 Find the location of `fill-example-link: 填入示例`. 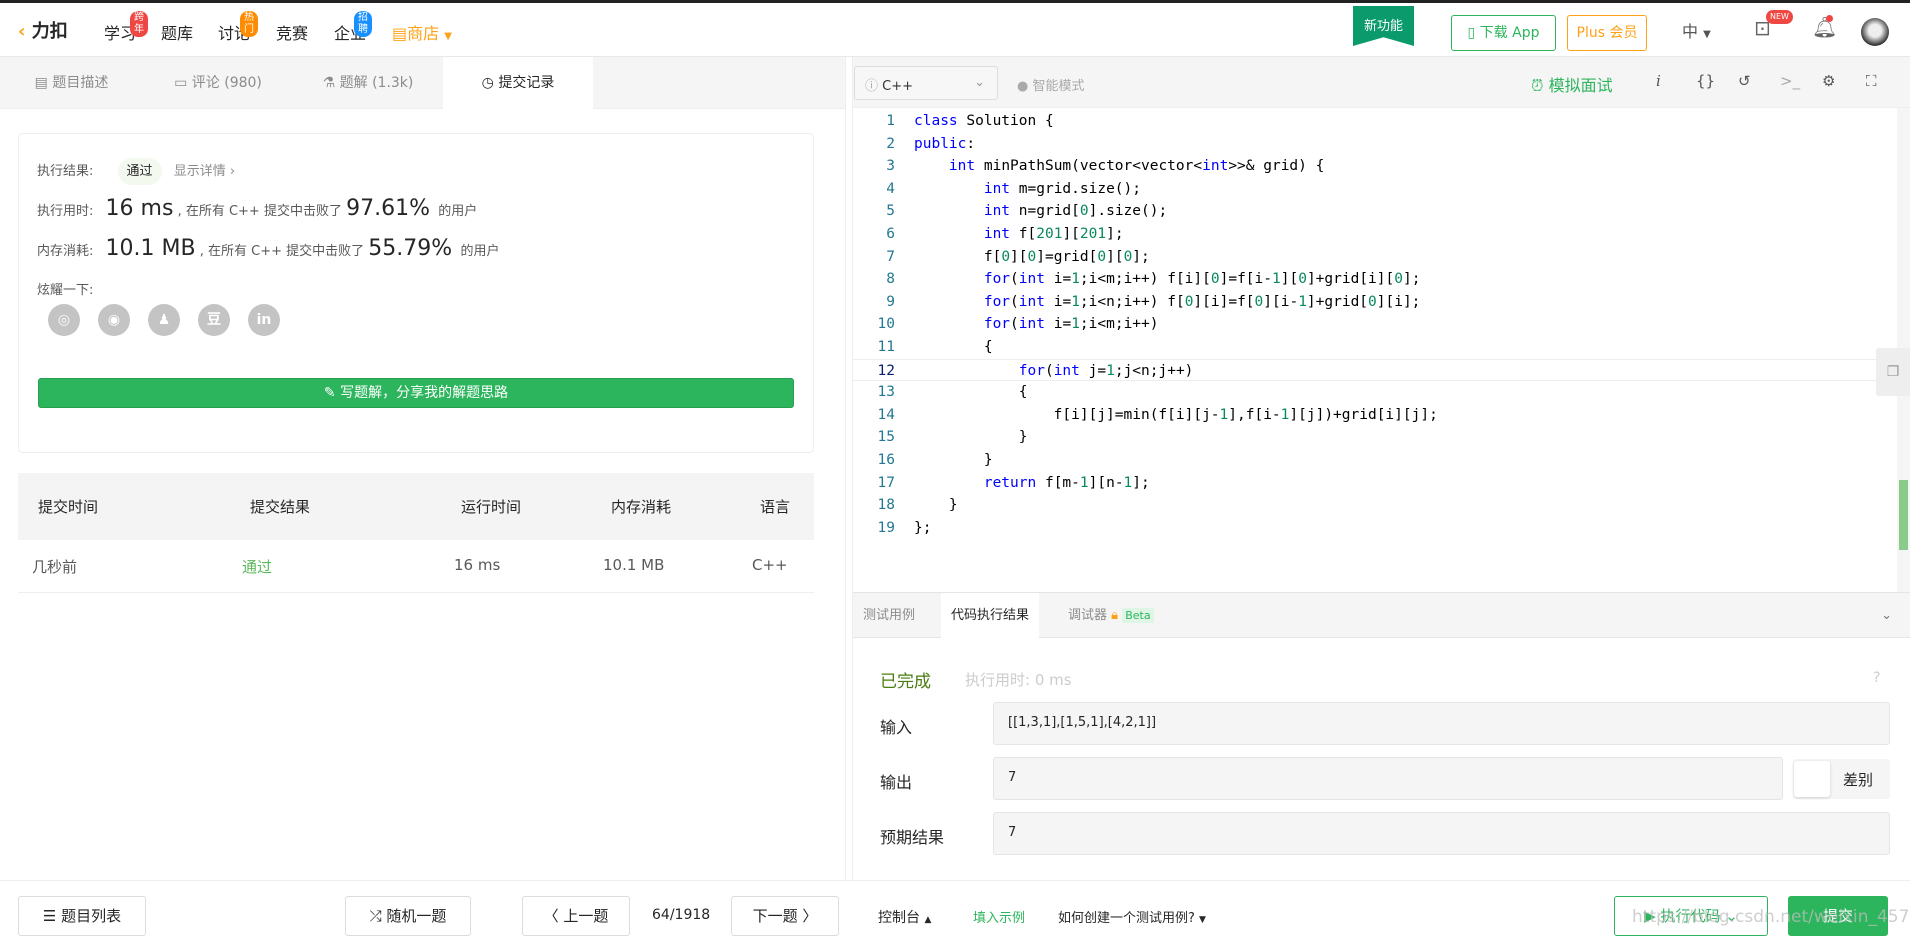

fill-example-link: 填入示例 is located at coordinates (999, 916).